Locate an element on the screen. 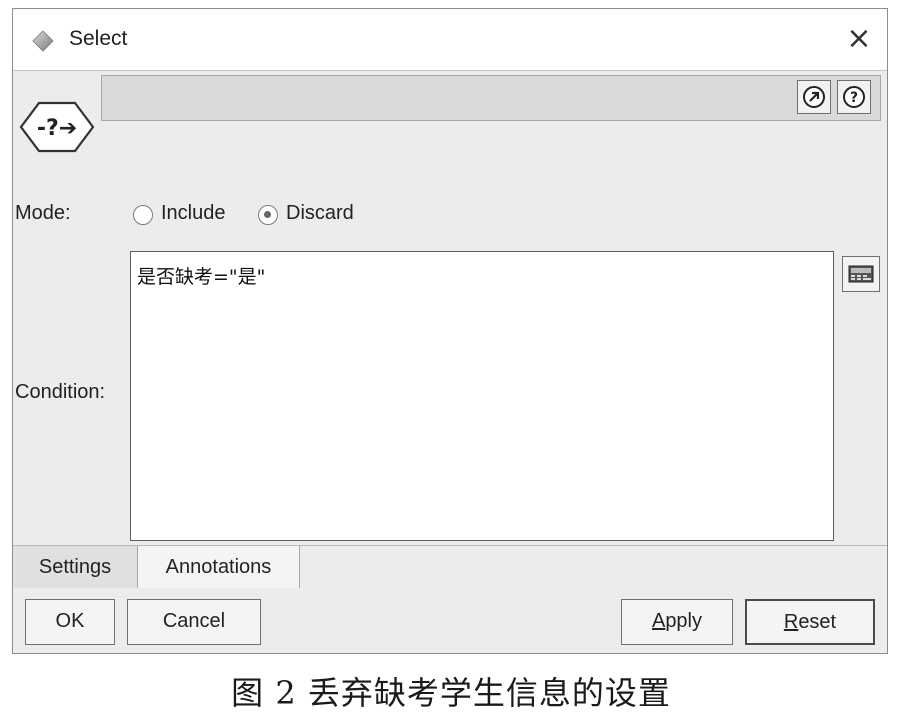 This screenshot has height=725, width=902. discard-label: Discard is located at coordinates (320, 213).